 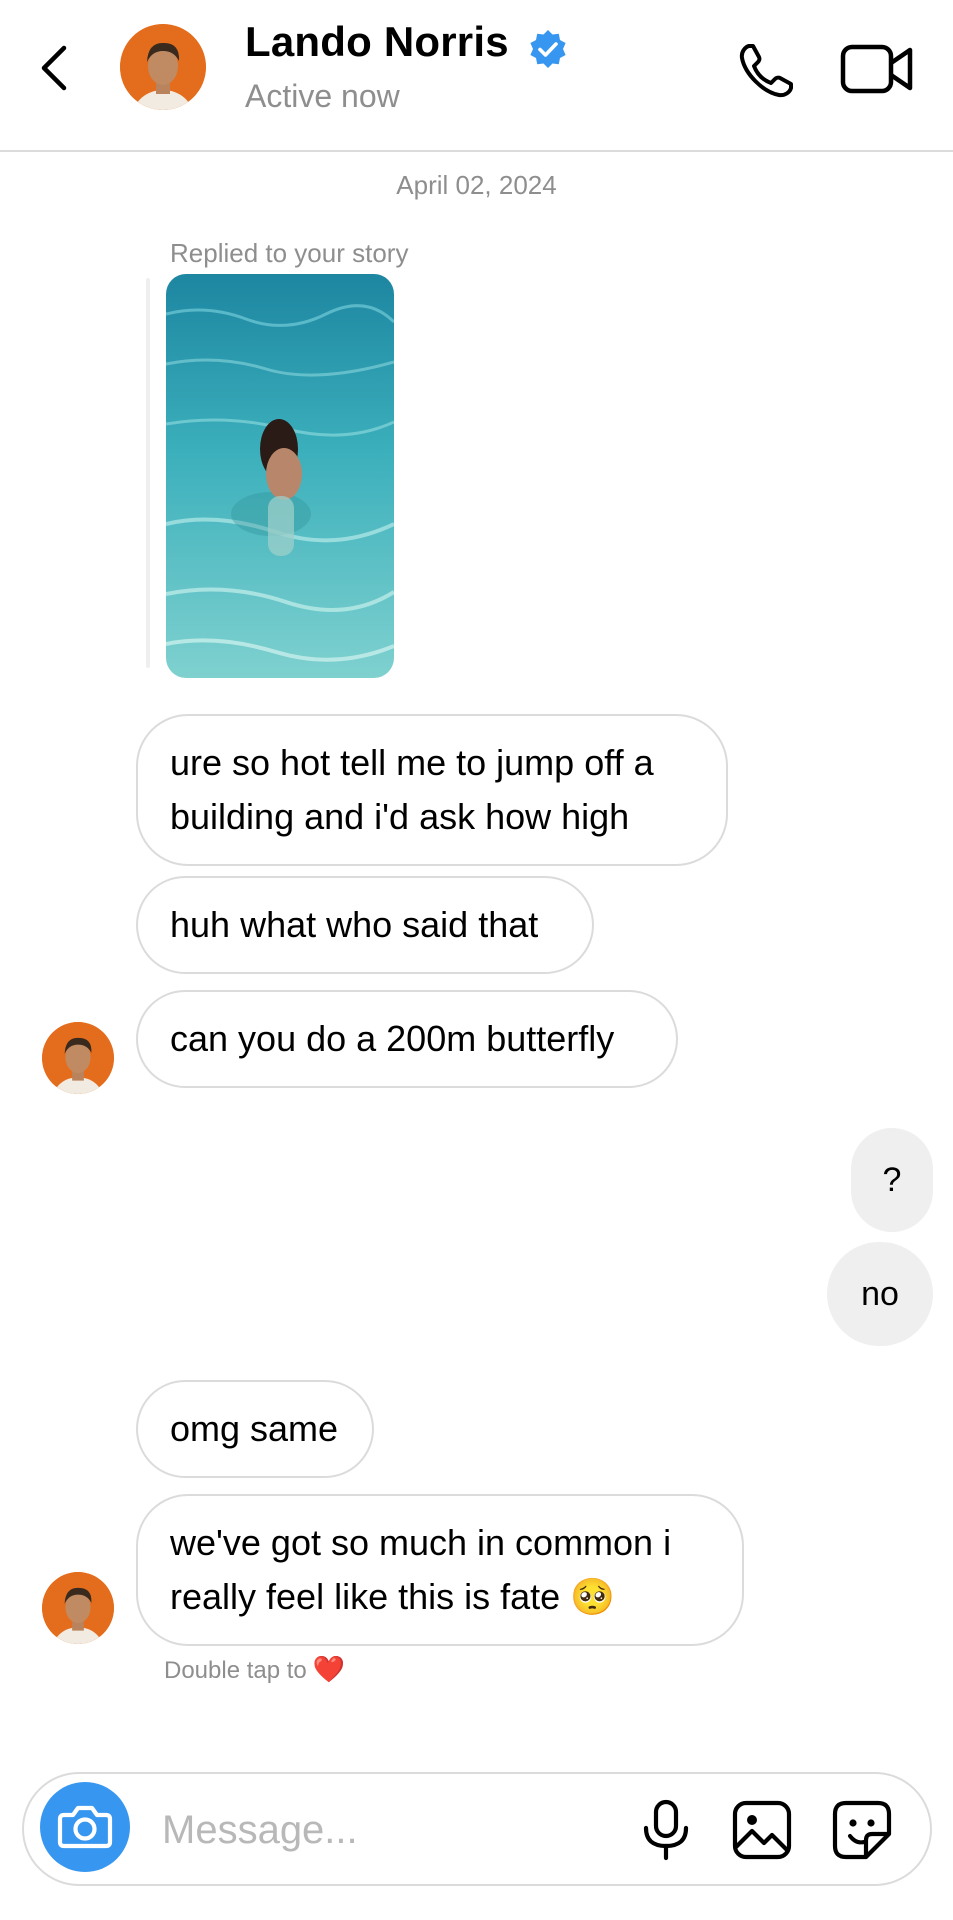 I want to click on header-avatar, so click(x=163, y=67).